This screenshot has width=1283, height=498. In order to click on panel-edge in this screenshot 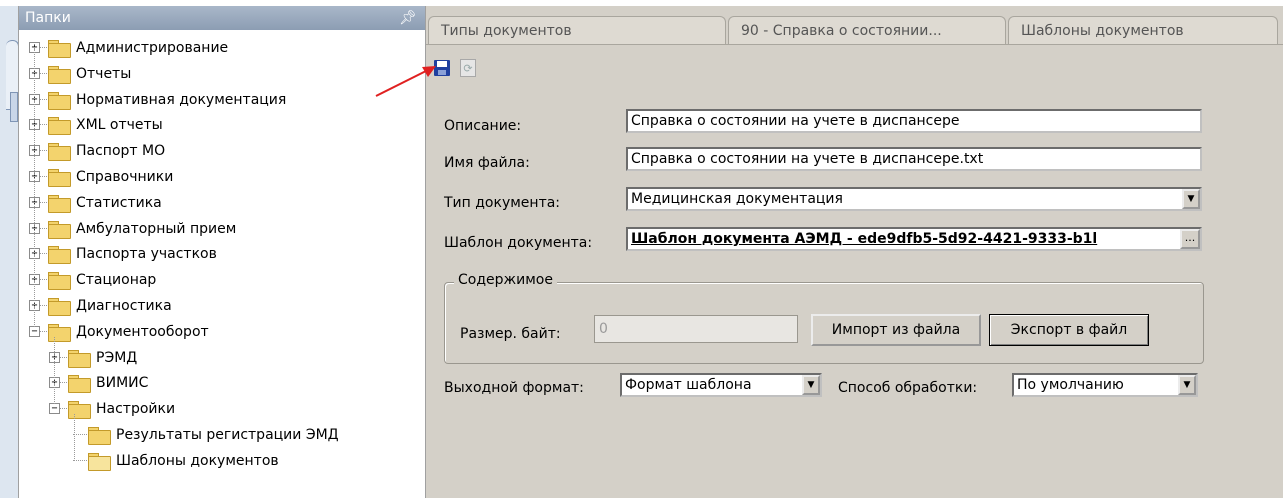, I will do `click(9, 252)`.